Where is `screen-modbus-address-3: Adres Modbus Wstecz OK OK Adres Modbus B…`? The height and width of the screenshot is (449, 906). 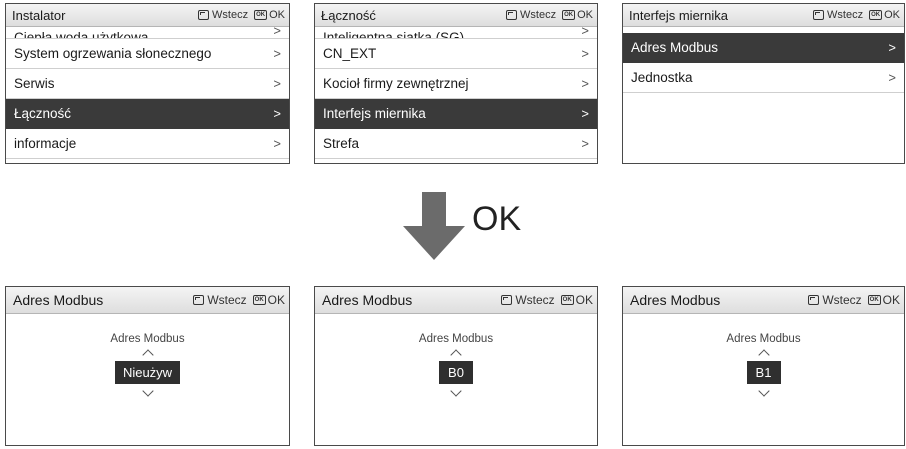 screen-modbus-address-3: Adres Modbus Wstecz OK OK Adres Modbus B… is located at coordinates (763, 366).